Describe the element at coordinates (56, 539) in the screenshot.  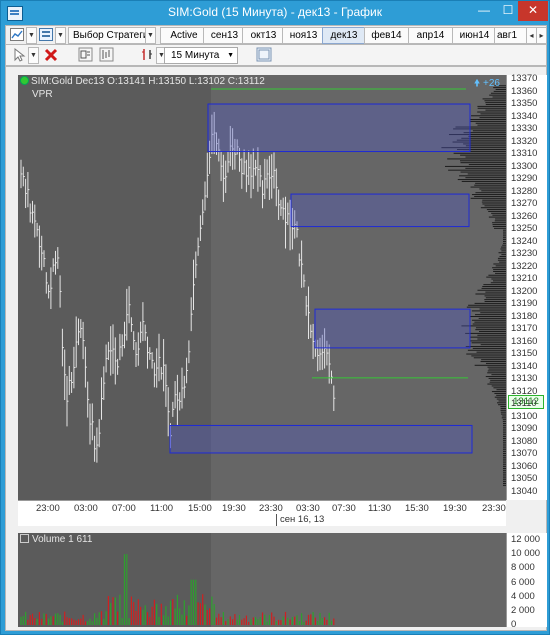
I see `volume-header: Volume 1 611` at that location.